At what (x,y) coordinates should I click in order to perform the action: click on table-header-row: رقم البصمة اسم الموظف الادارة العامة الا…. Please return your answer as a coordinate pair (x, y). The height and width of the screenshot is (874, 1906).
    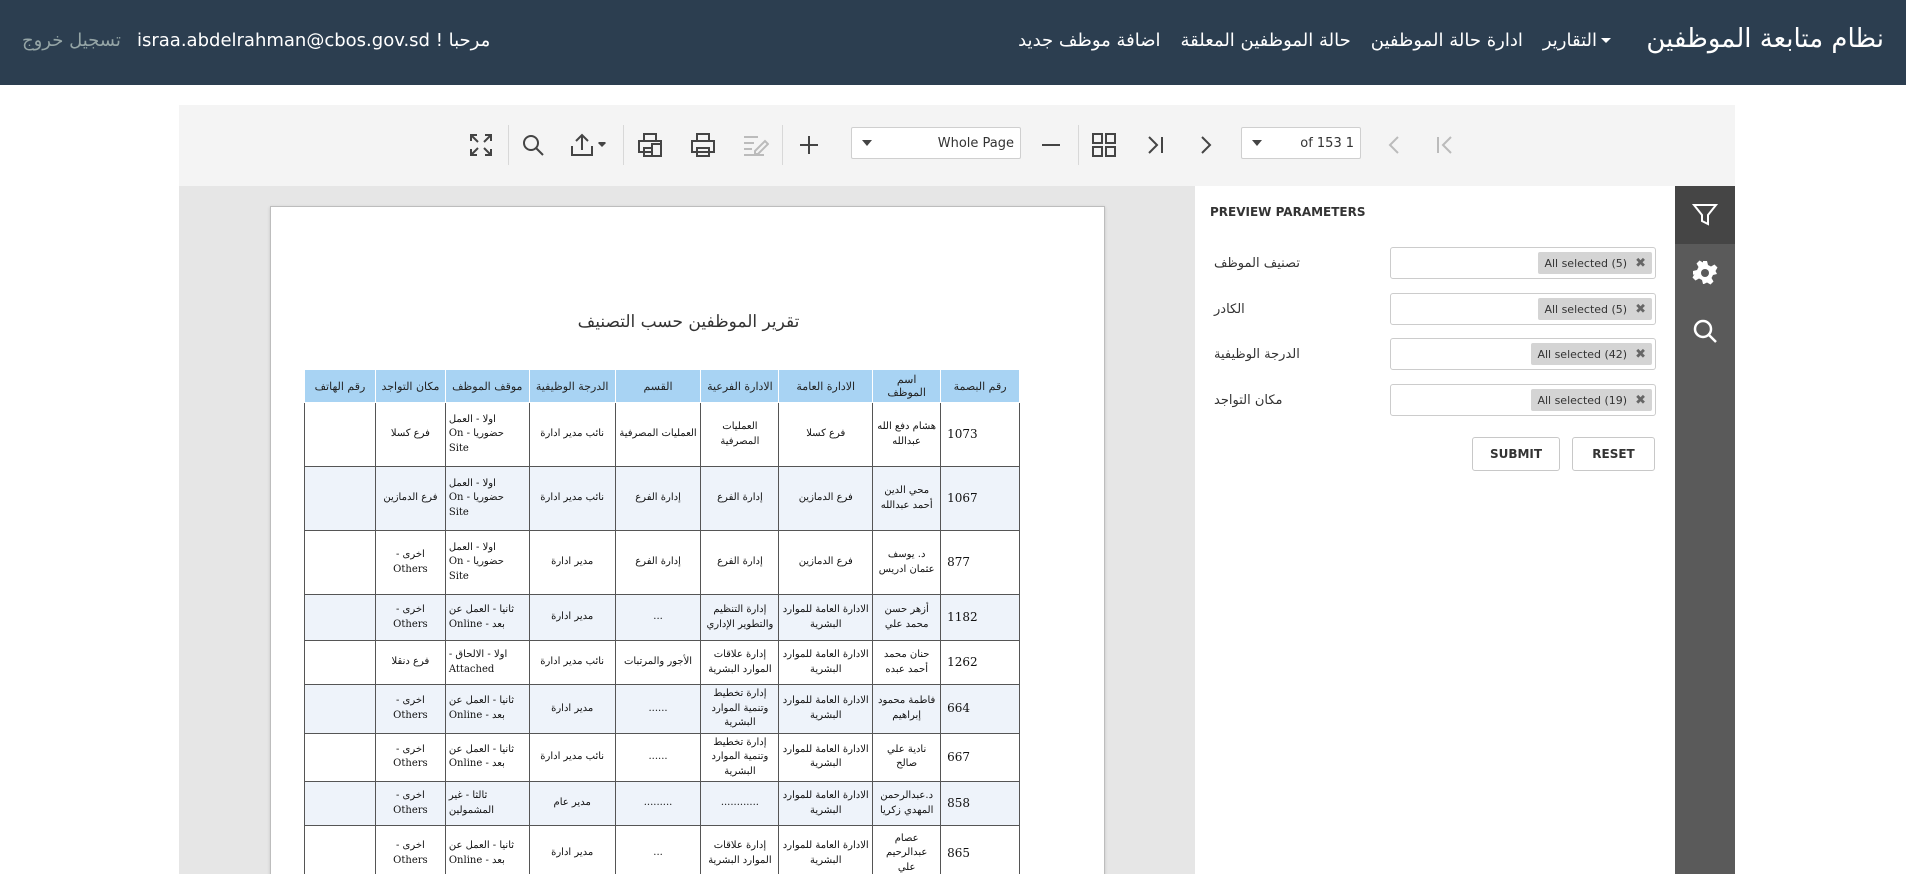
    Looking at the image, I should click on (662, 386).